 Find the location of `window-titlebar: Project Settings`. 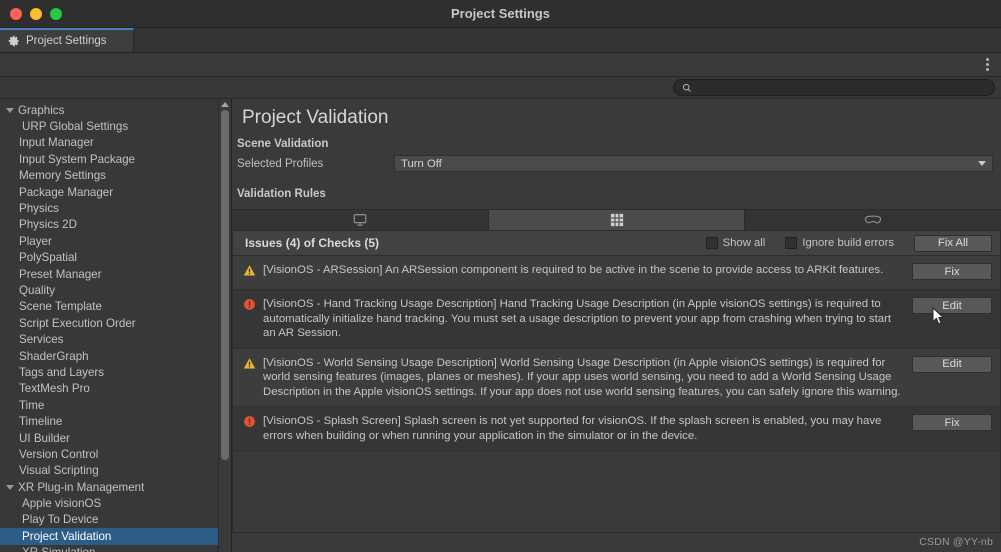

window-titlebar: Project Settings is located at coordinates (500, 14).